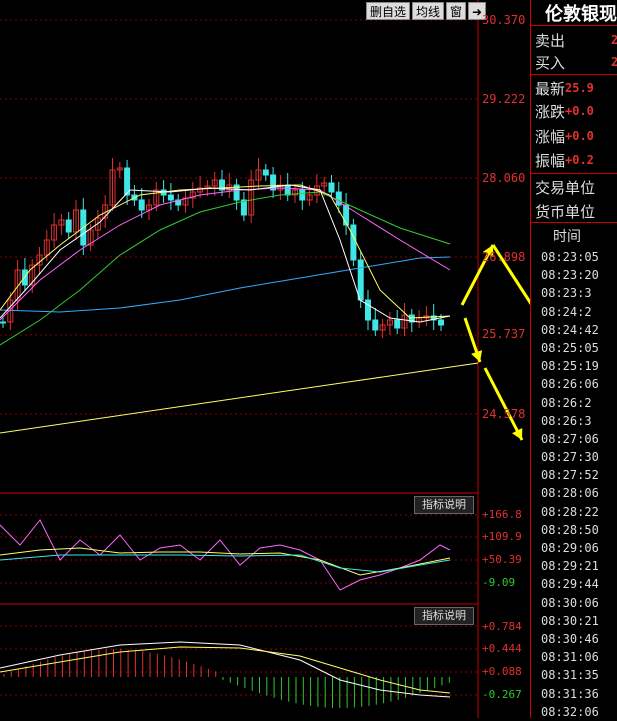 This screenshot has height=721, width=617. What do you see at coordinates (570, 711) in the screenshot?
I see `tick-time: 08:32:06` at bounding box center [570, 711].